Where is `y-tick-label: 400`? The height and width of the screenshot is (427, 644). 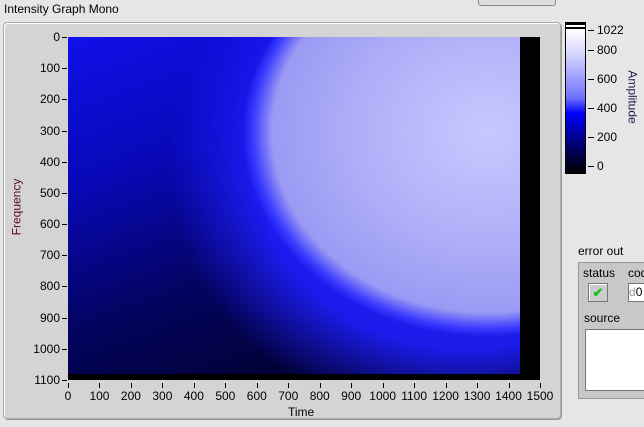 y-tick-label: 400 is located at coordinates (49, 161).